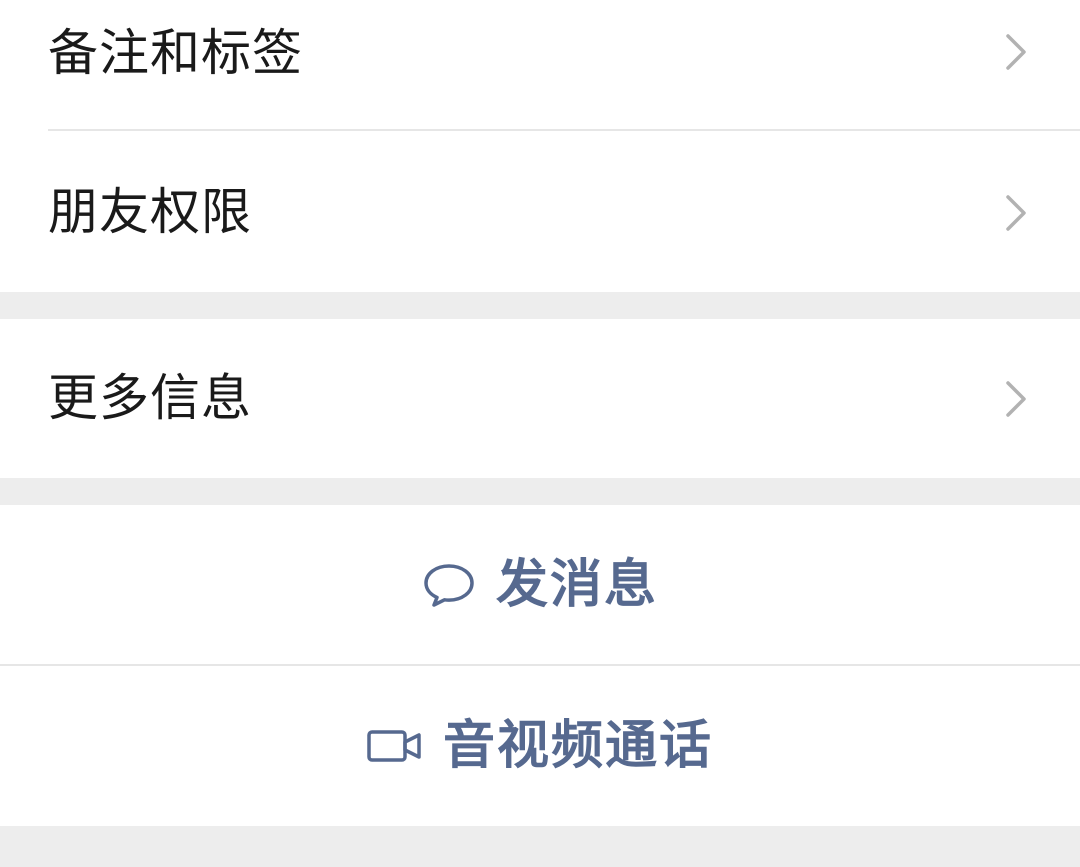  Describe the element at coordinates (150, 212) in the screenshot. I see `settings-item-label: 朋友权限` at that location.